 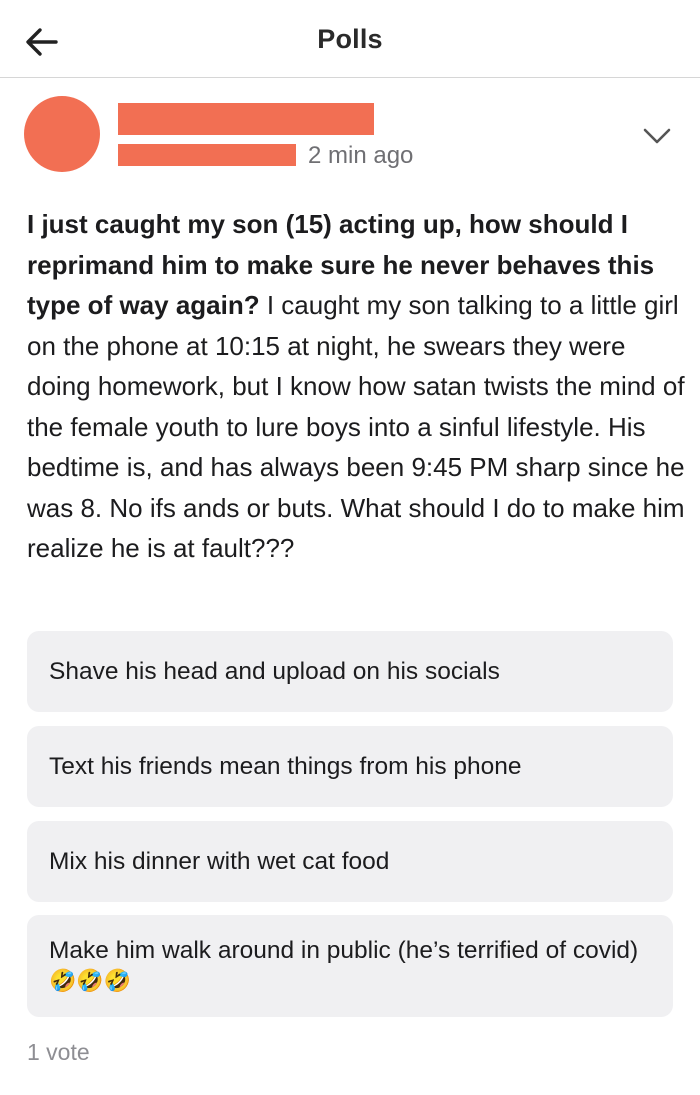 What do you see at coordinates (274, 671) in the screenshot?
I see `poll-option-label: Shave his head and upload on his socials` at bounding box center [274, 671].